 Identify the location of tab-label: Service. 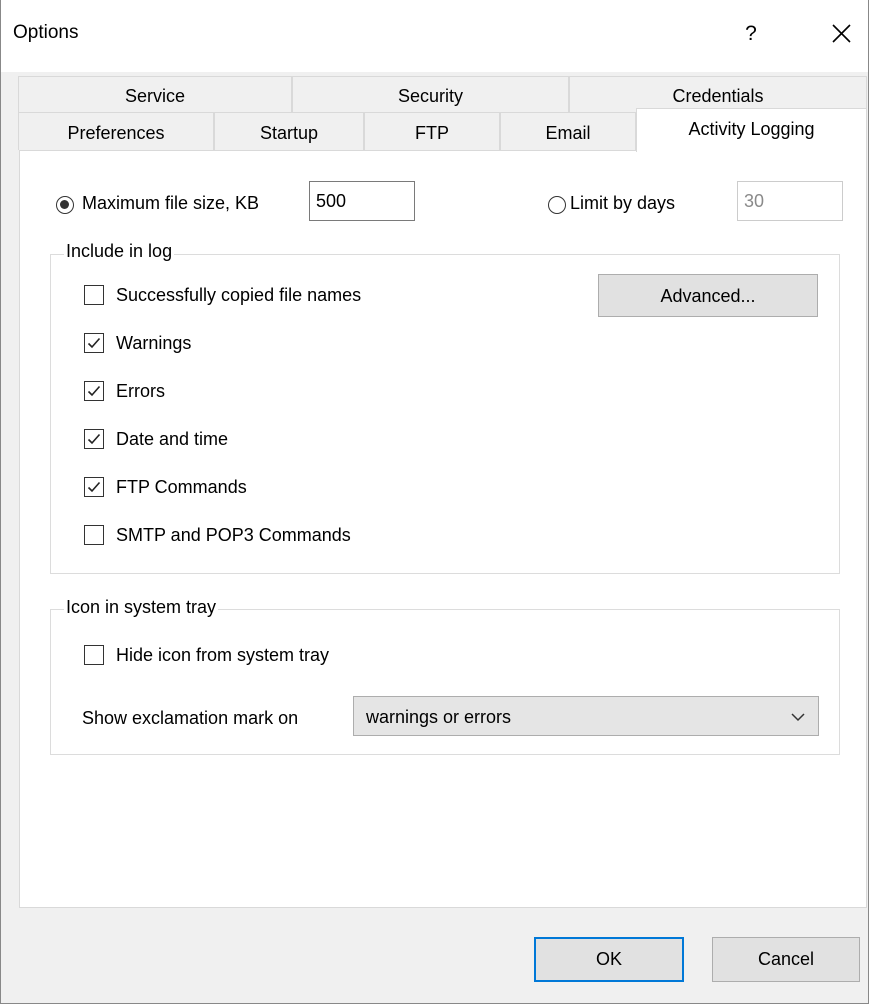
(155, 96).